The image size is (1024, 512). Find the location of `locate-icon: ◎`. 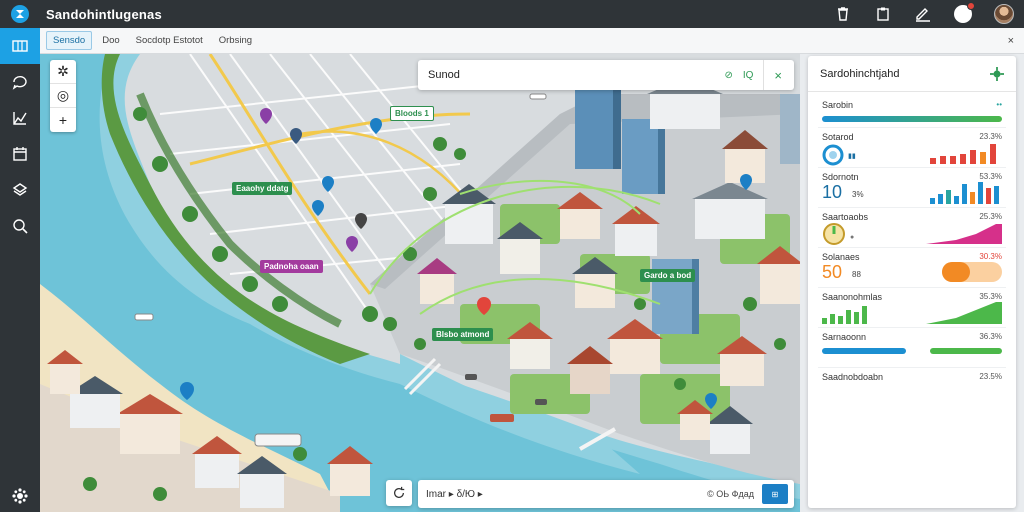

locate-icon: ◎ is located at coordinates (63, 96).